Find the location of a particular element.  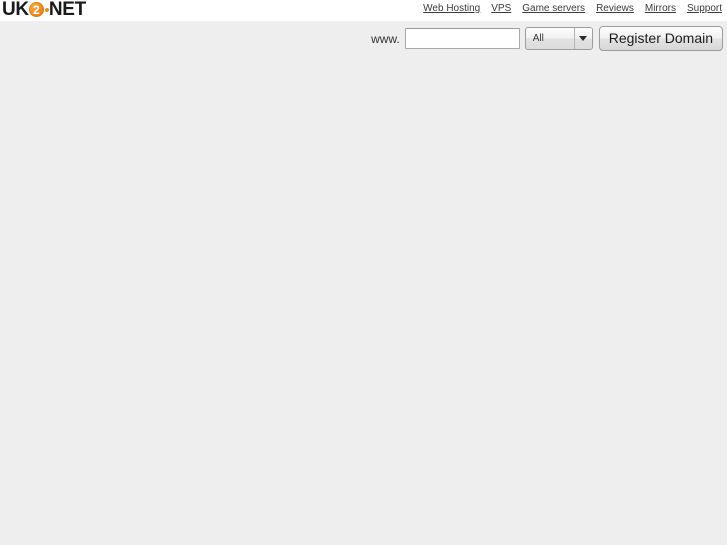

nav-item-web-hosting: Web Hosting is located at coordinates (451, 9).